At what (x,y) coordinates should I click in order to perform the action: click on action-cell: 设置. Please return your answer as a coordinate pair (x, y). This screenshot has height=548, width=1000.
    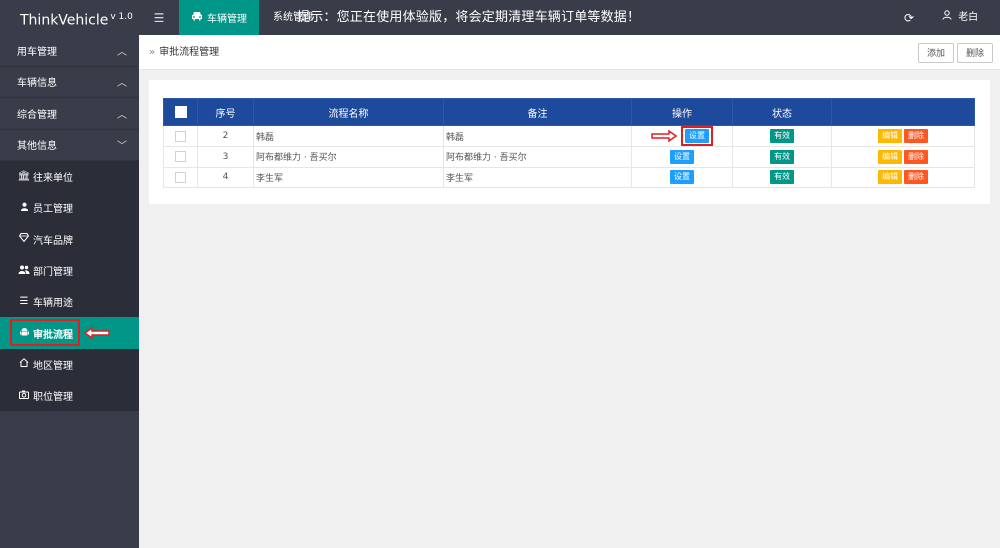
    Looking at the image, I should click on (682, 136).